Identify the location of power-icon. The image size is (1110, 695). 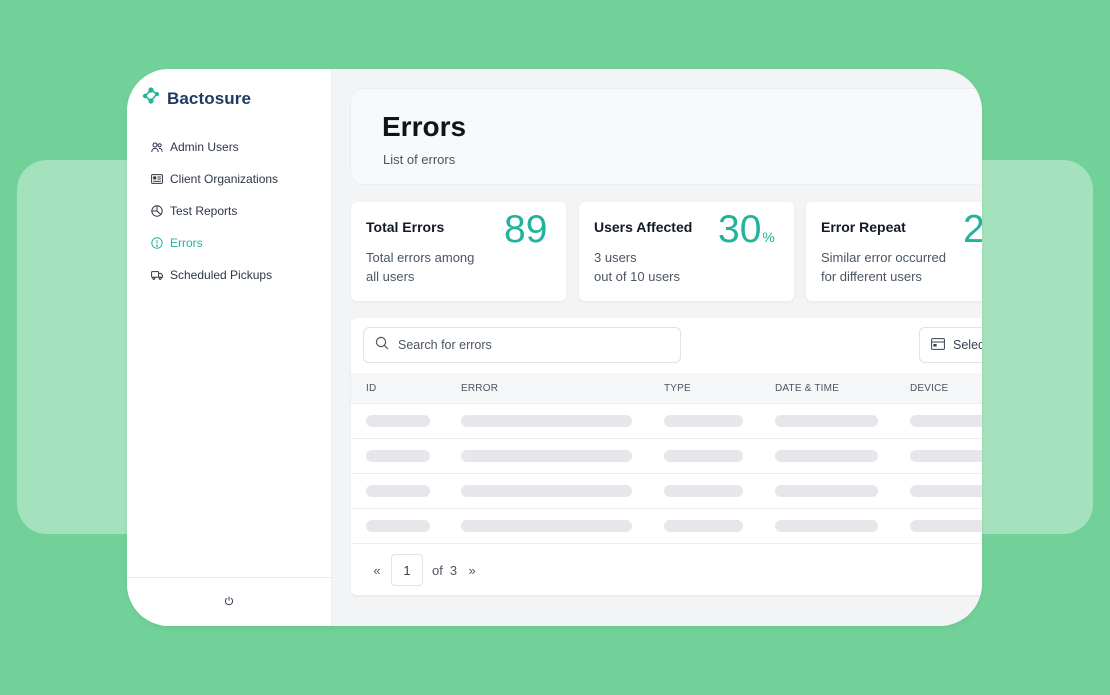
(229, 602).